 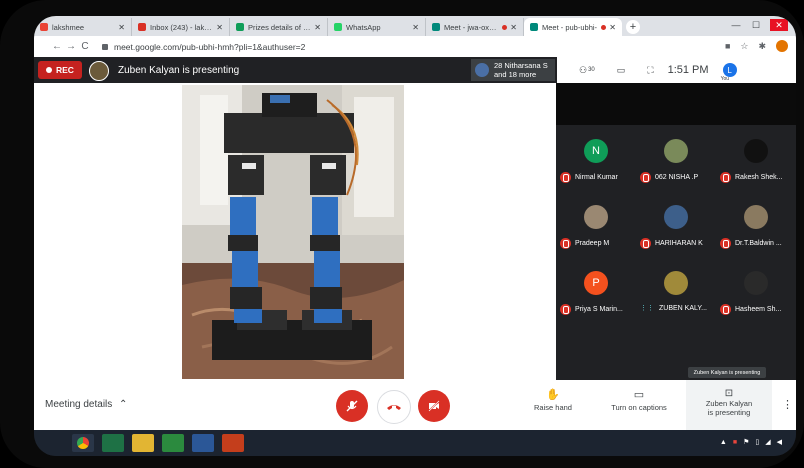 I want to click on explorer-taskbar-icon, so click(x=143, y=443).